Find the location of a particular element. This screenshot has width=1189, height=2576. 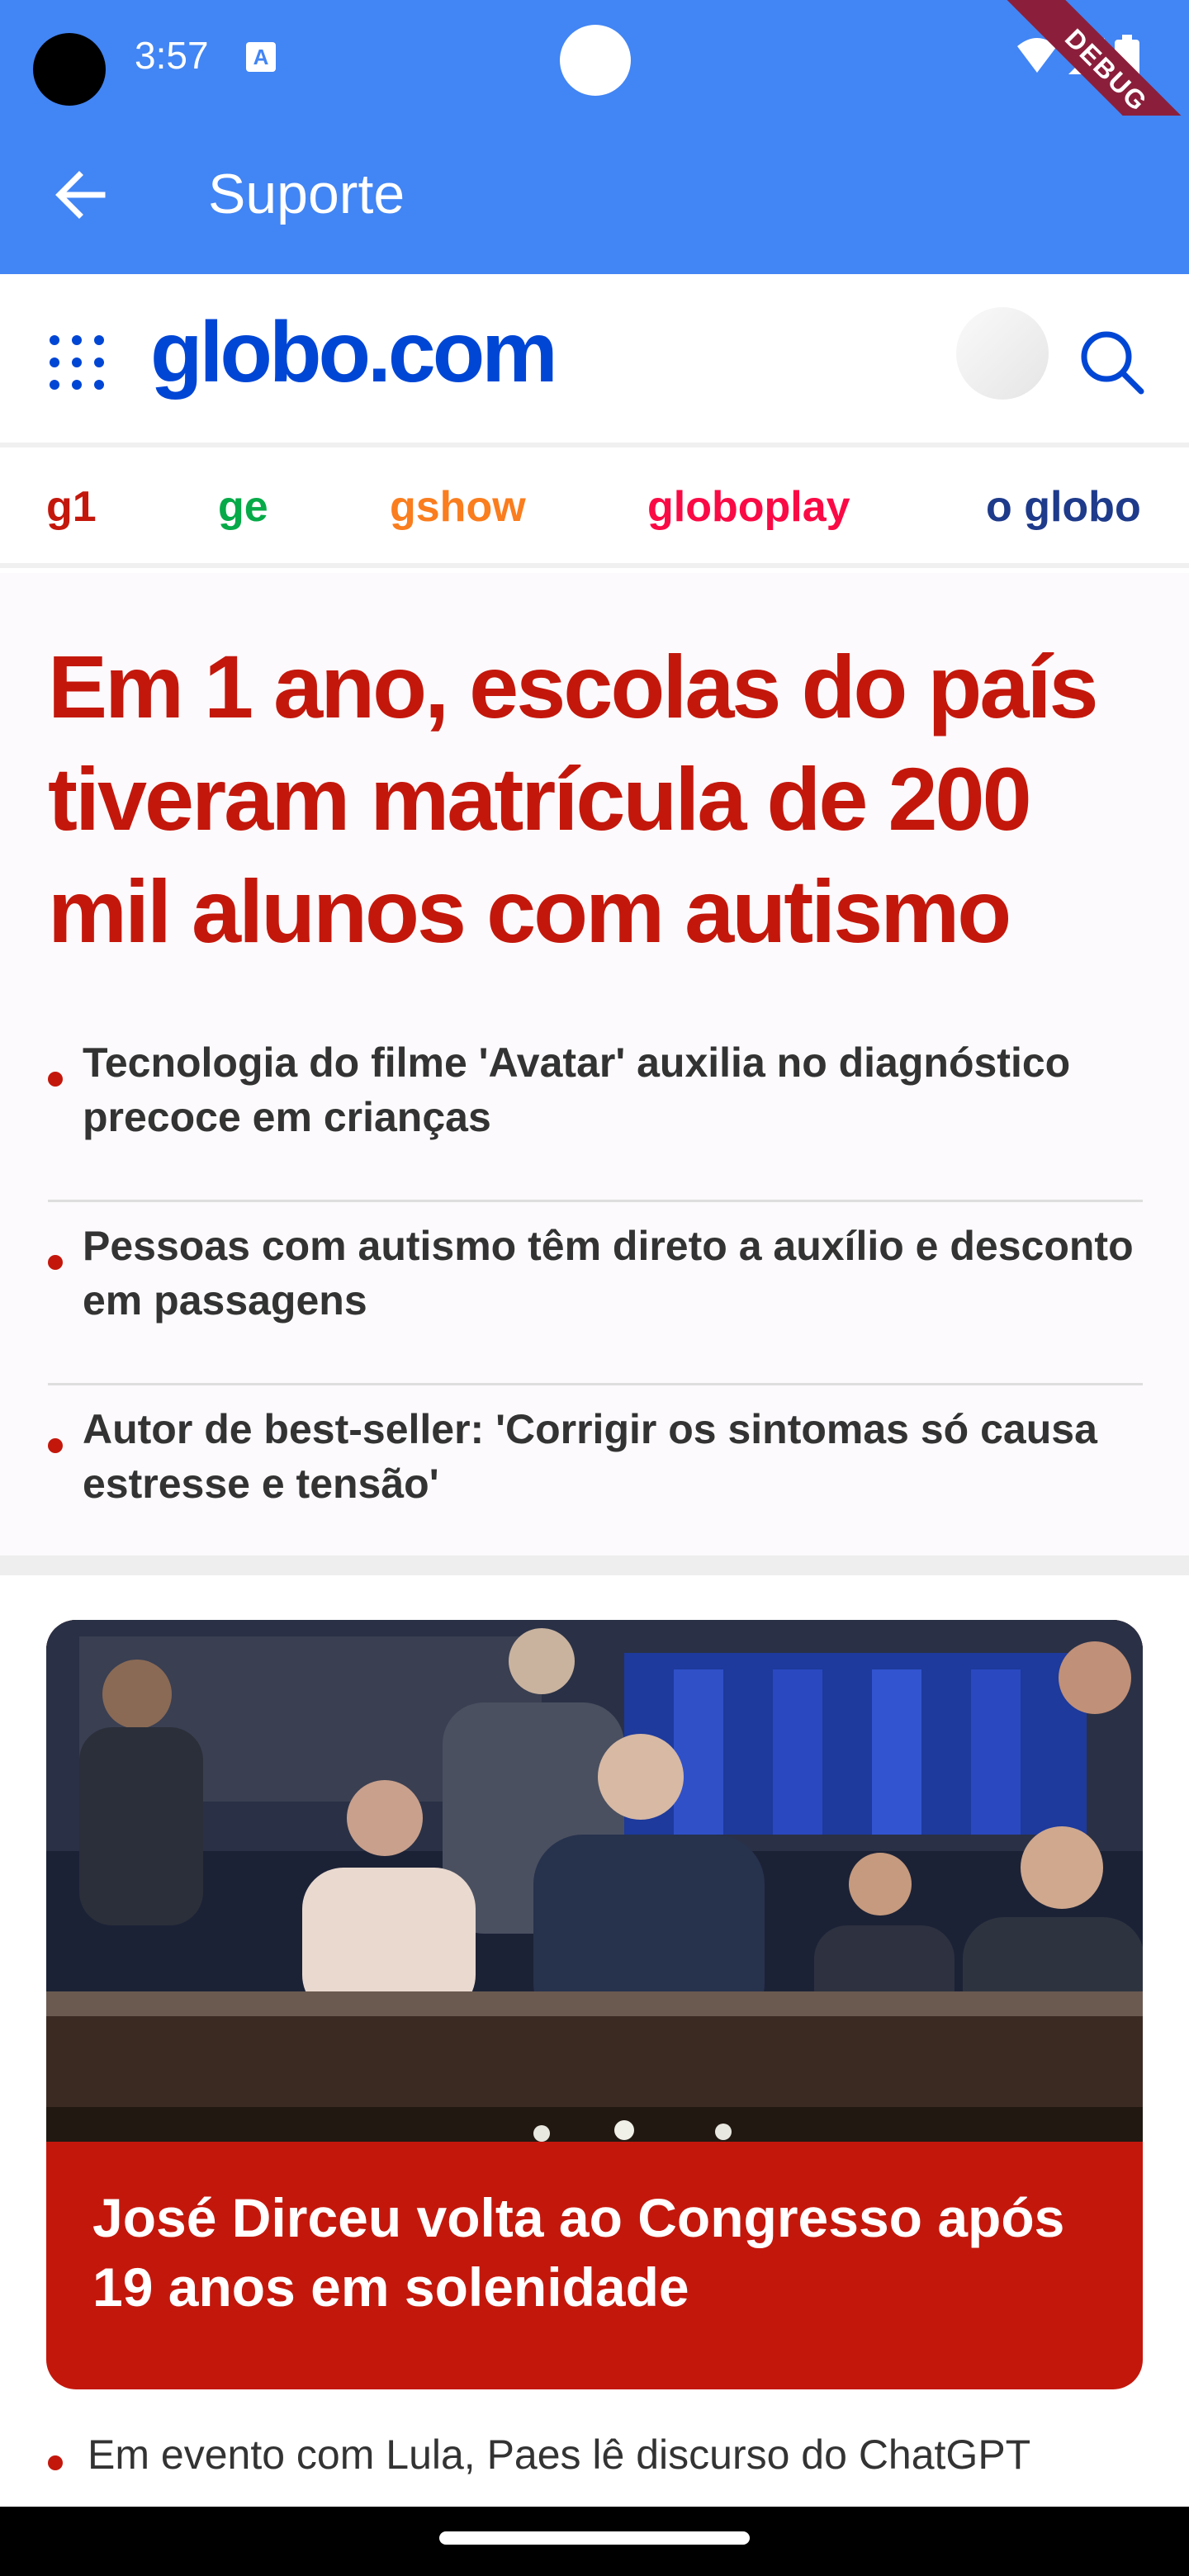

product-link-g1: g1 is located at coordinates (71, 507).